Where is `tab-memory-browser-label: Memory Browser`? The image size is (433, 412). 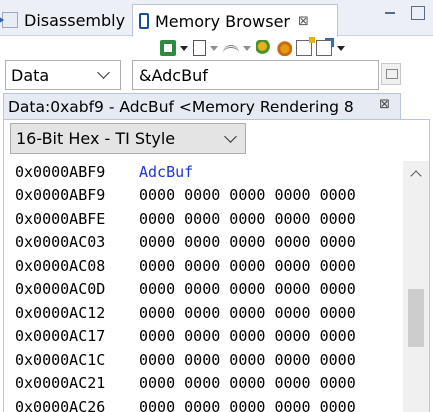 tab-memory-browser-label: Memory Browser is located at coordinates (222, 21).